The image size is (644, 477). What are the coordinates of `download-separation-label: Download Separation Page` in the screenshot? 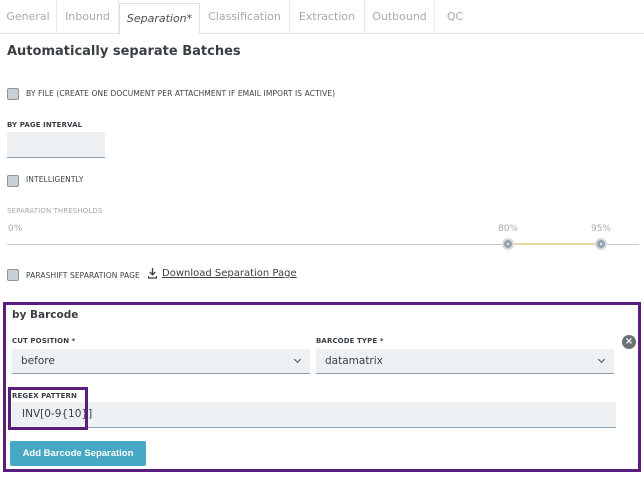 It's located at (229, 273).